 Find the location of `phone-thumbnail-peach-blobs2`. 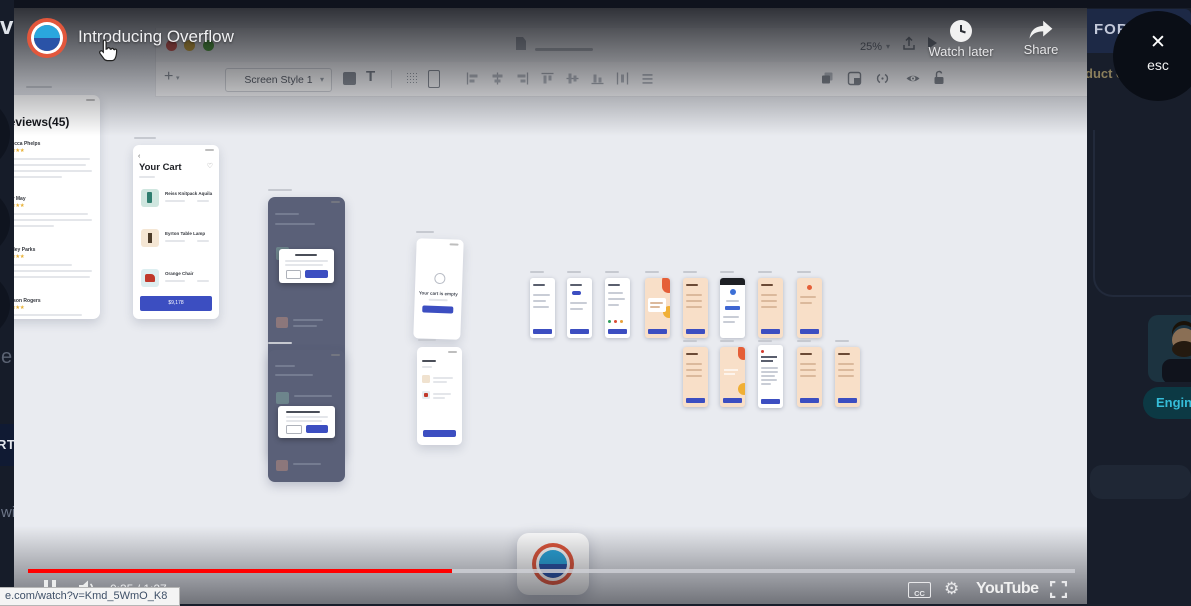

phone-thumbnail-peach-blobs2 is located at coordinates (732, 377).